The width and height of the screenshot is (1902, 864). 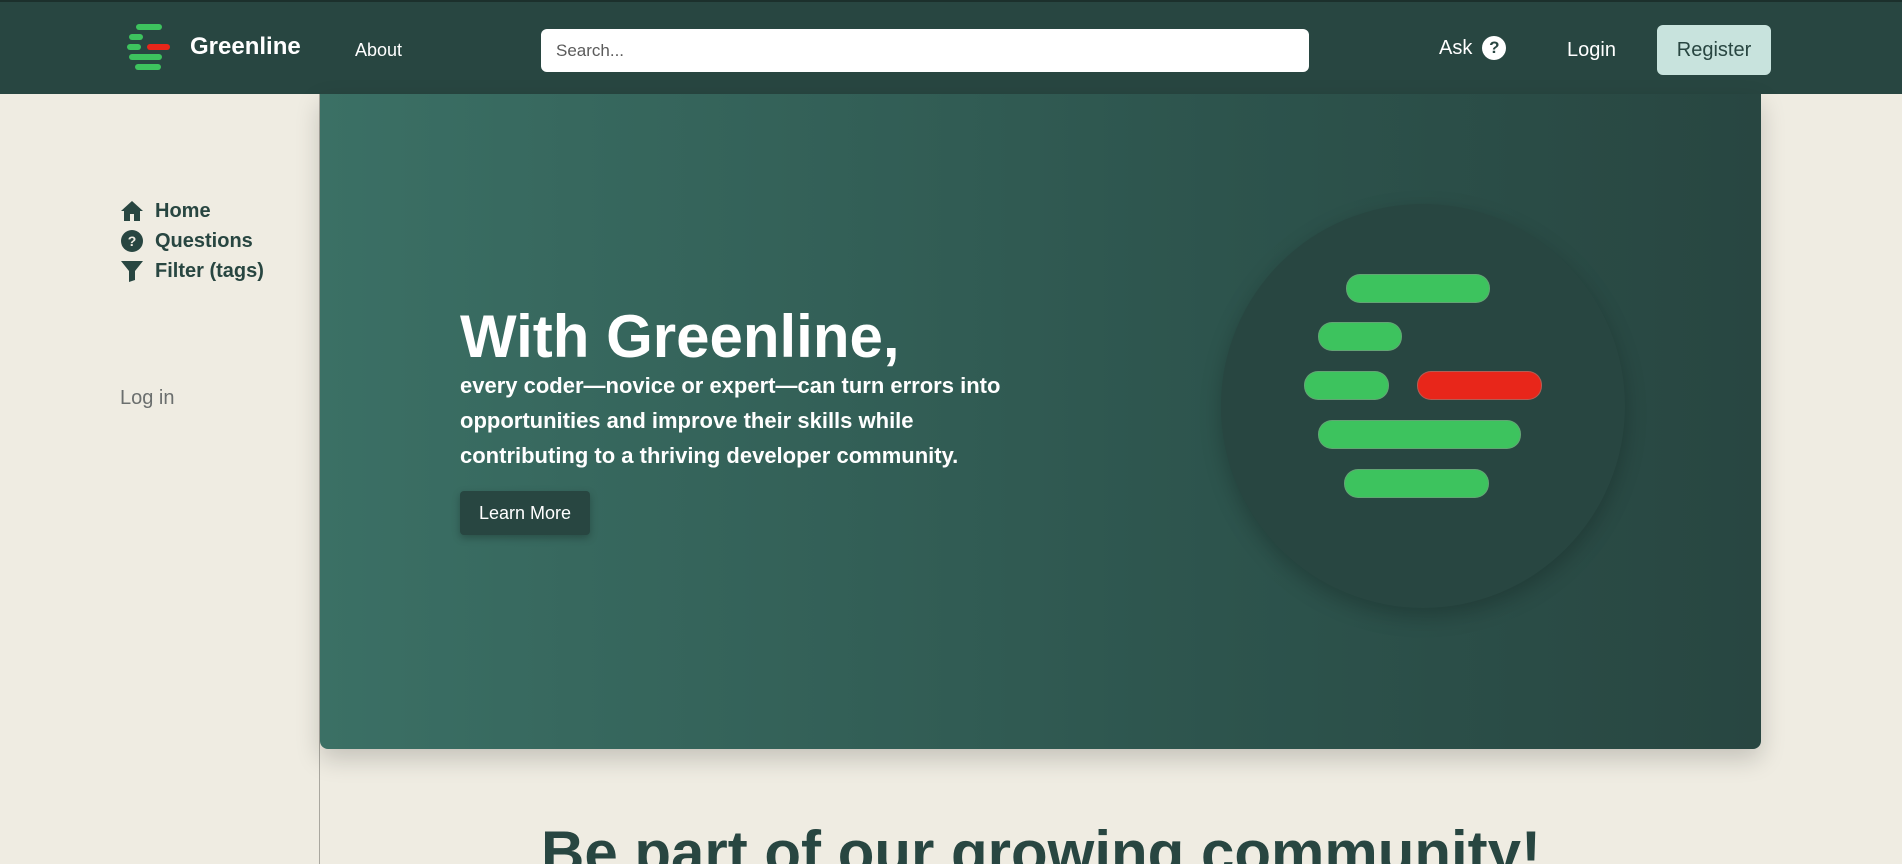 What do you see at coordinates (147, 398) in the screenshot?
I see `sidebar-login-link: Log in` at bounding box center [147, 398].